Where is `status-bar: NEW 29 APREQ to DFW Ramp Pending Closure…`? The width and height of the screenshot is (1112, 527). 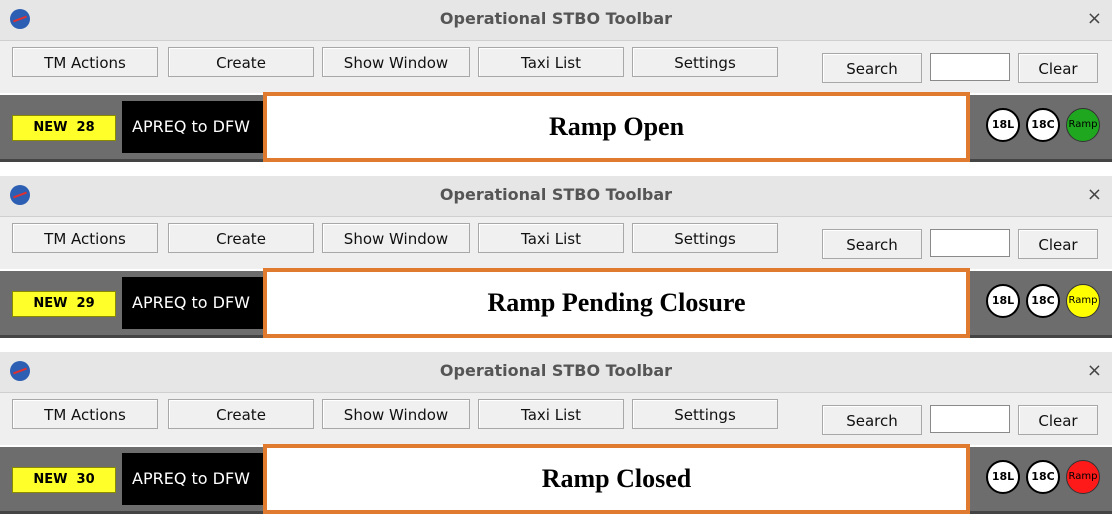
status-bar: NEW 29 APREQ to DFW Ramp Pending Closure… is located at coordinates (556, 303).